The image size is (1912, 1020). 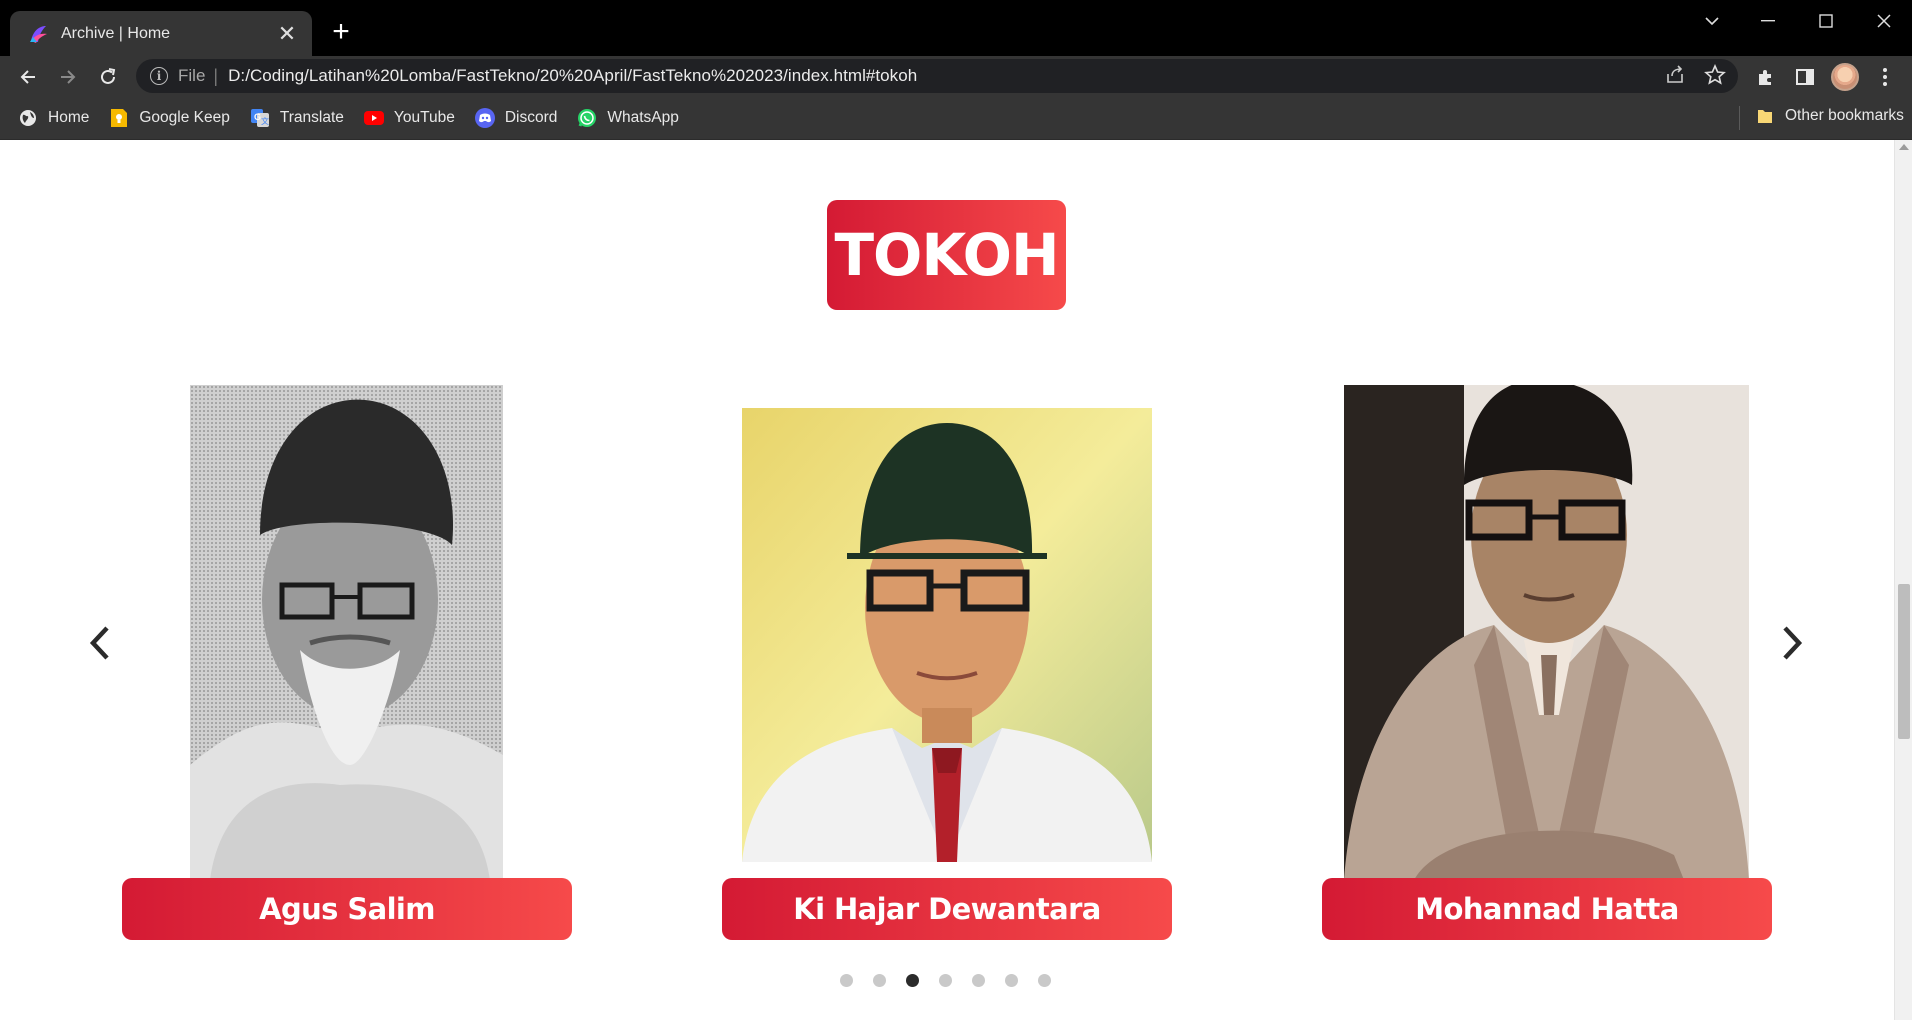 What do you see at coordinates (265, 121) in the screenshot?
I see `svg-text: 文` at bounding box center [265, 121].